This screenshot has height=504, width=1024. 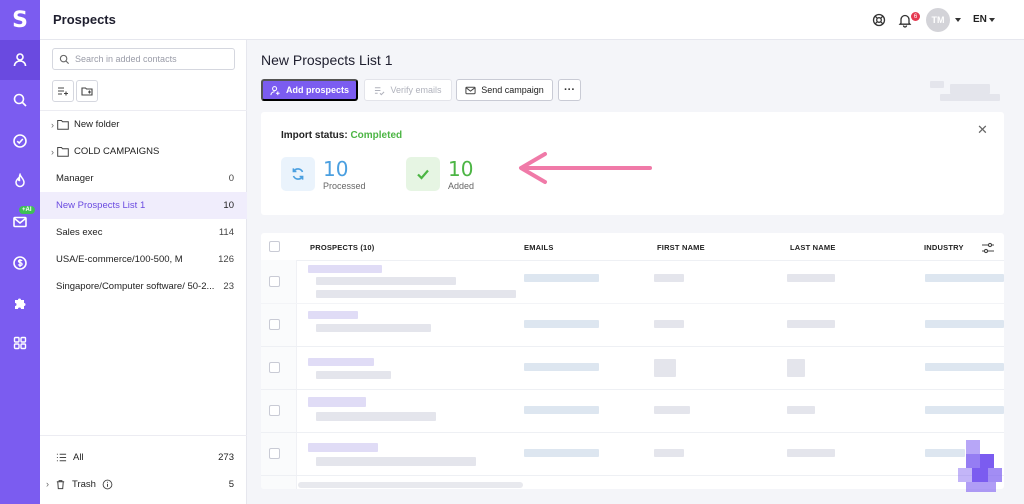 I want to click on add-prospects-button: Add prospects, so click(x=309, y=90).